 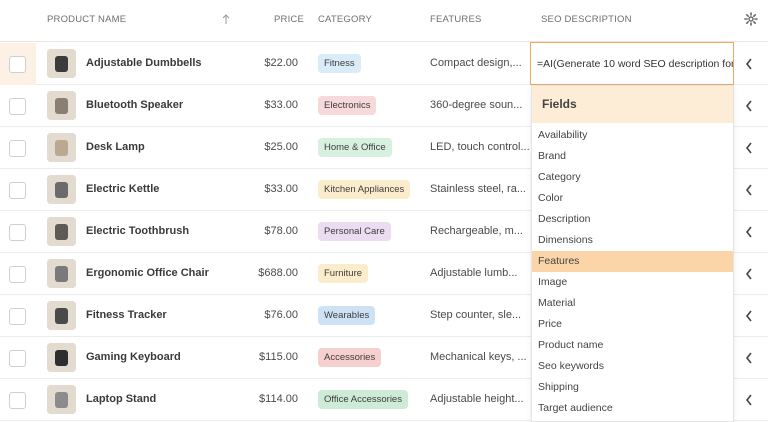 I want to click on dropdown-item: Price, so click(x=632, y=324).